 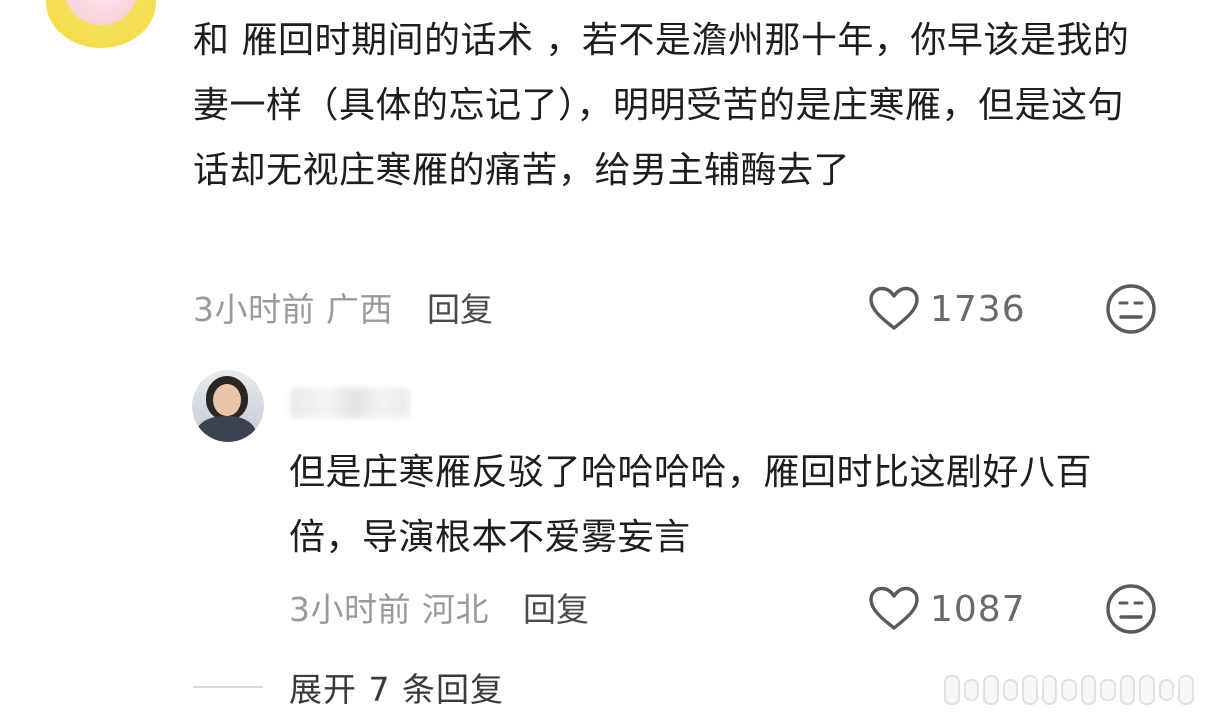 I want to click on reply-comment-like-count: 1087, so click(x=978, y=609).